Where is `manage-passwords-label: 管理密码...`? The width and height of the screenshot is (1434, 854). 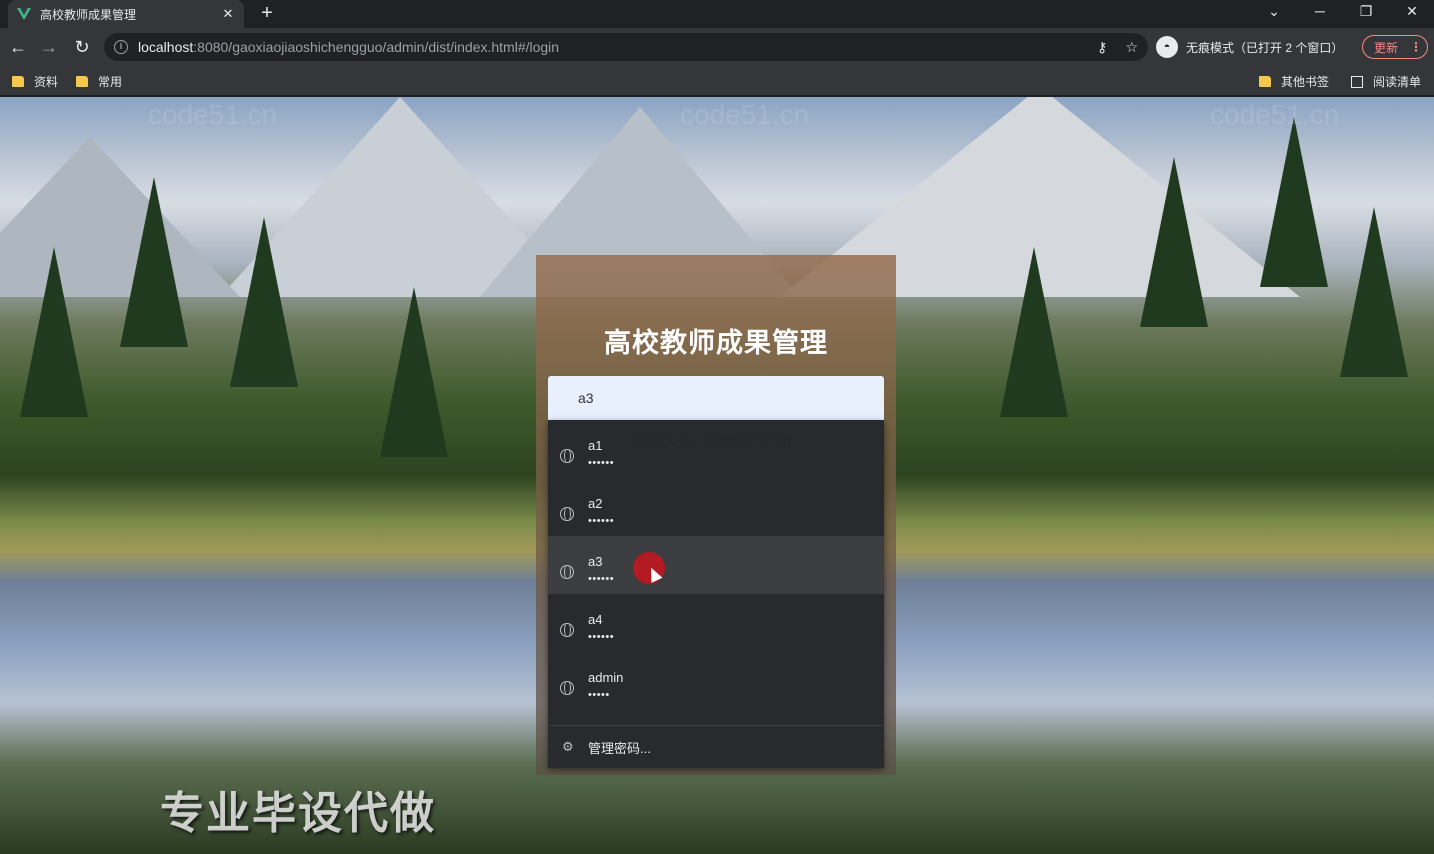
manage-passwords-label: 管理密码... is located at coordinates (619, 748).